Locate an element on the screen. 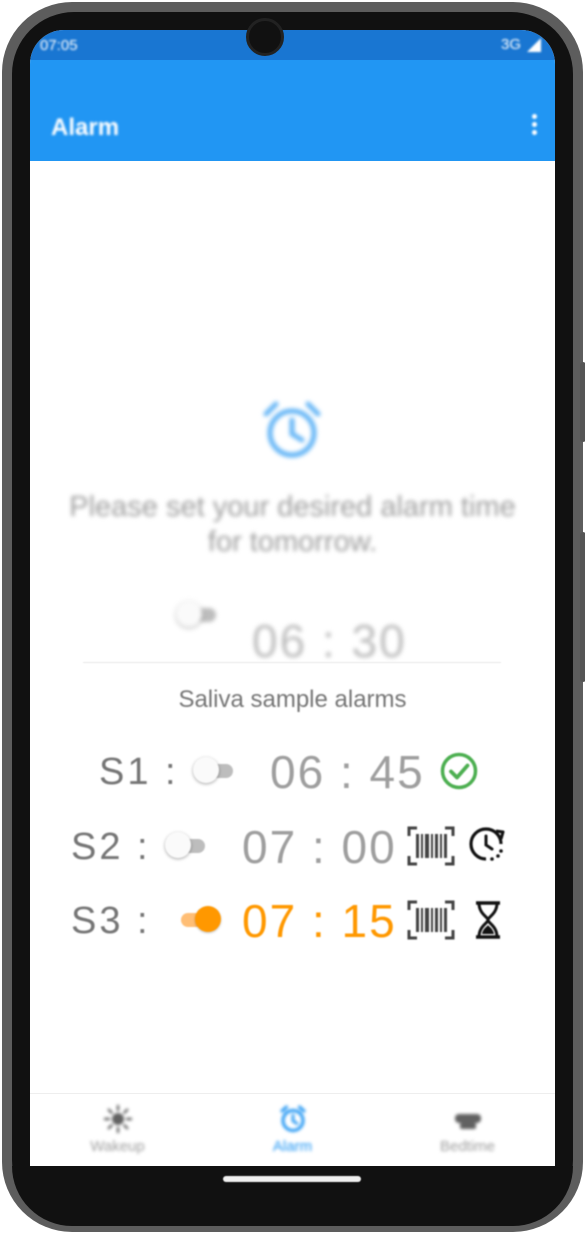 This screenshot has width=585, height=1234. bottom-navigation: Wakeup Alarm Bedtime is located at coordinates (292, 1129).